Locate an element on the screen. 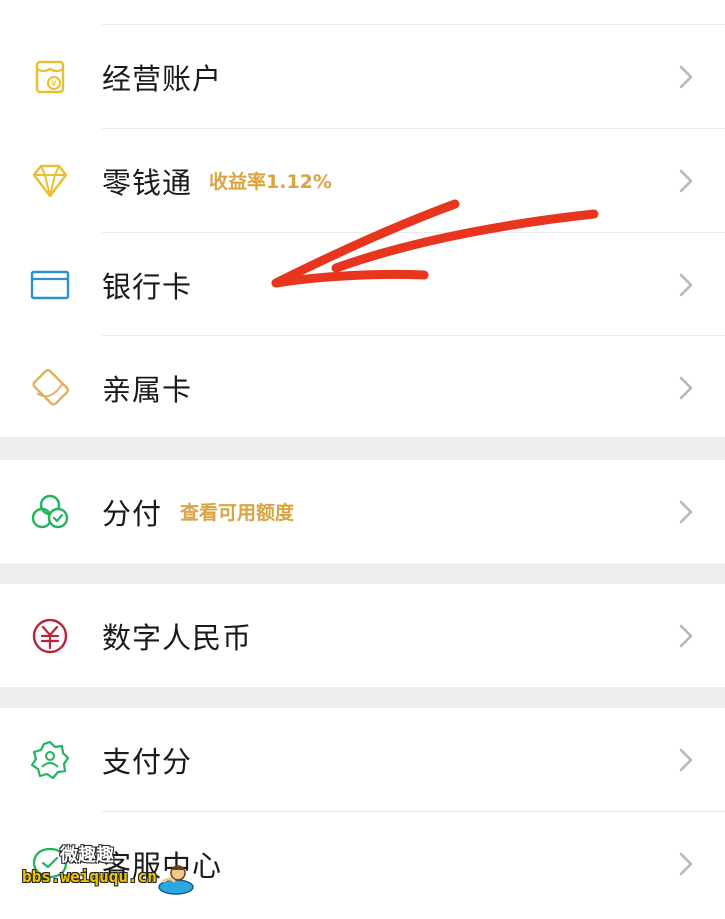 This screenshot has height=919, width=725. watermark-title: 微趣趣 is located at coordinates (87, 855).